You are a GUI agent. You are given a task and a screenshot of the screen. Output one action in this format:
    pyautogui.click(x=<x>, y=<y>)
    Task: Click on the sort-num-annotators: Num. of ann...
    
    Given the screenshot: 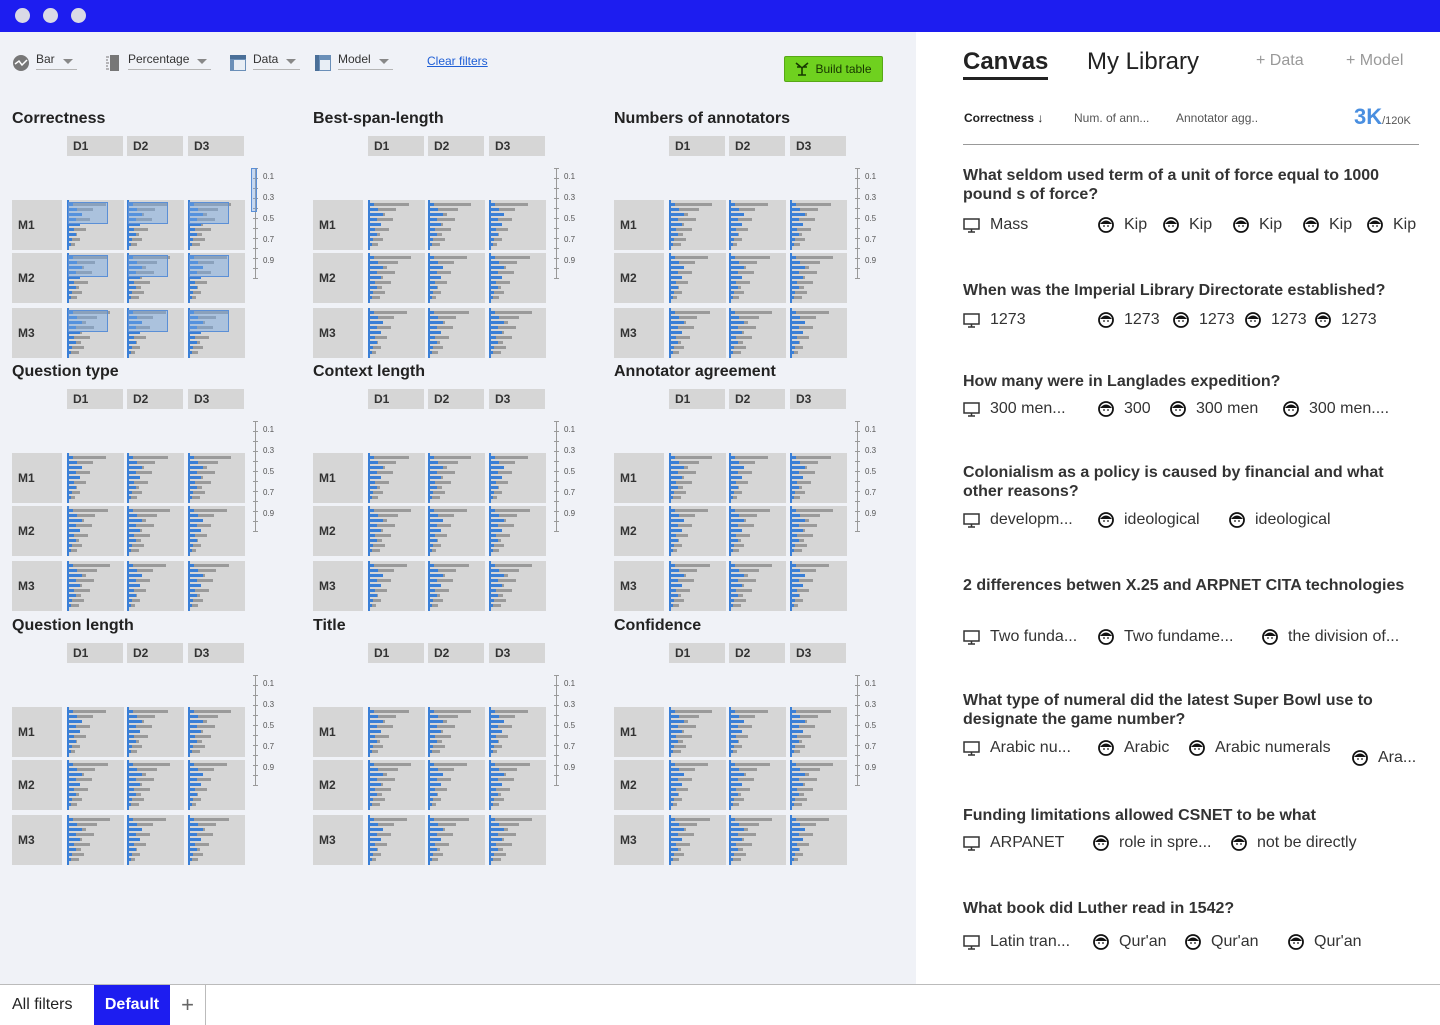 What is the action you would take?
    pyautogui.click(x=1111, y=118)
    